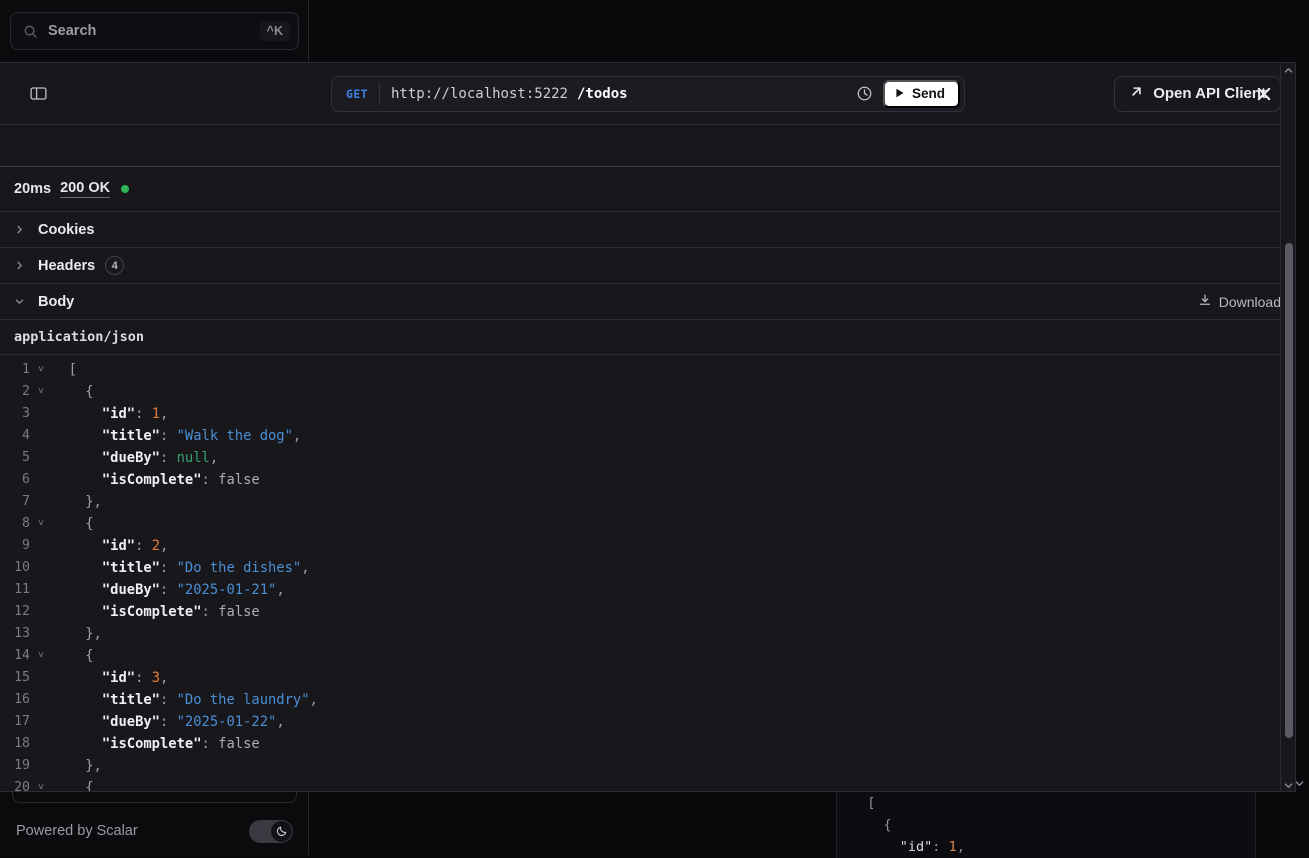  What do you see at coordinates (647, 337) in the screenshot?
I see `content-type-row: application/json` at bounding box center [647, 337].